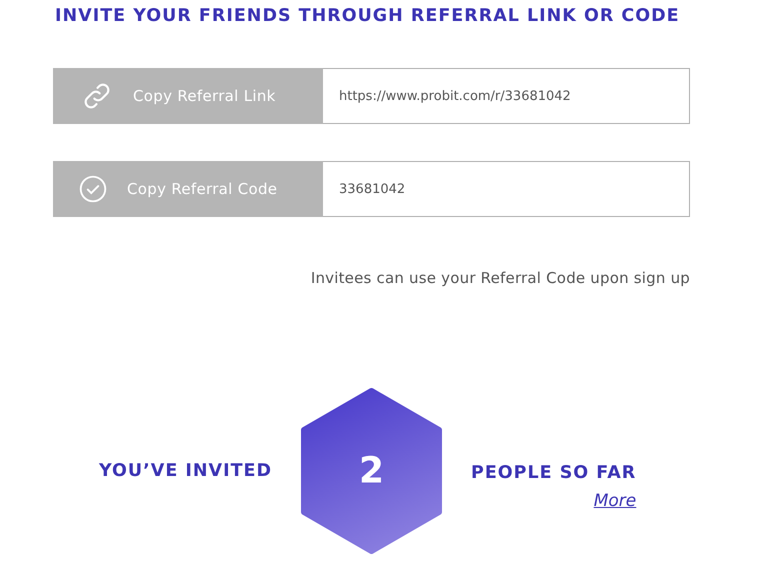  What do you see at coordinates (93, 189) in the screenshot?
I see `check-circle-icon` at bounding box center [93, 189].